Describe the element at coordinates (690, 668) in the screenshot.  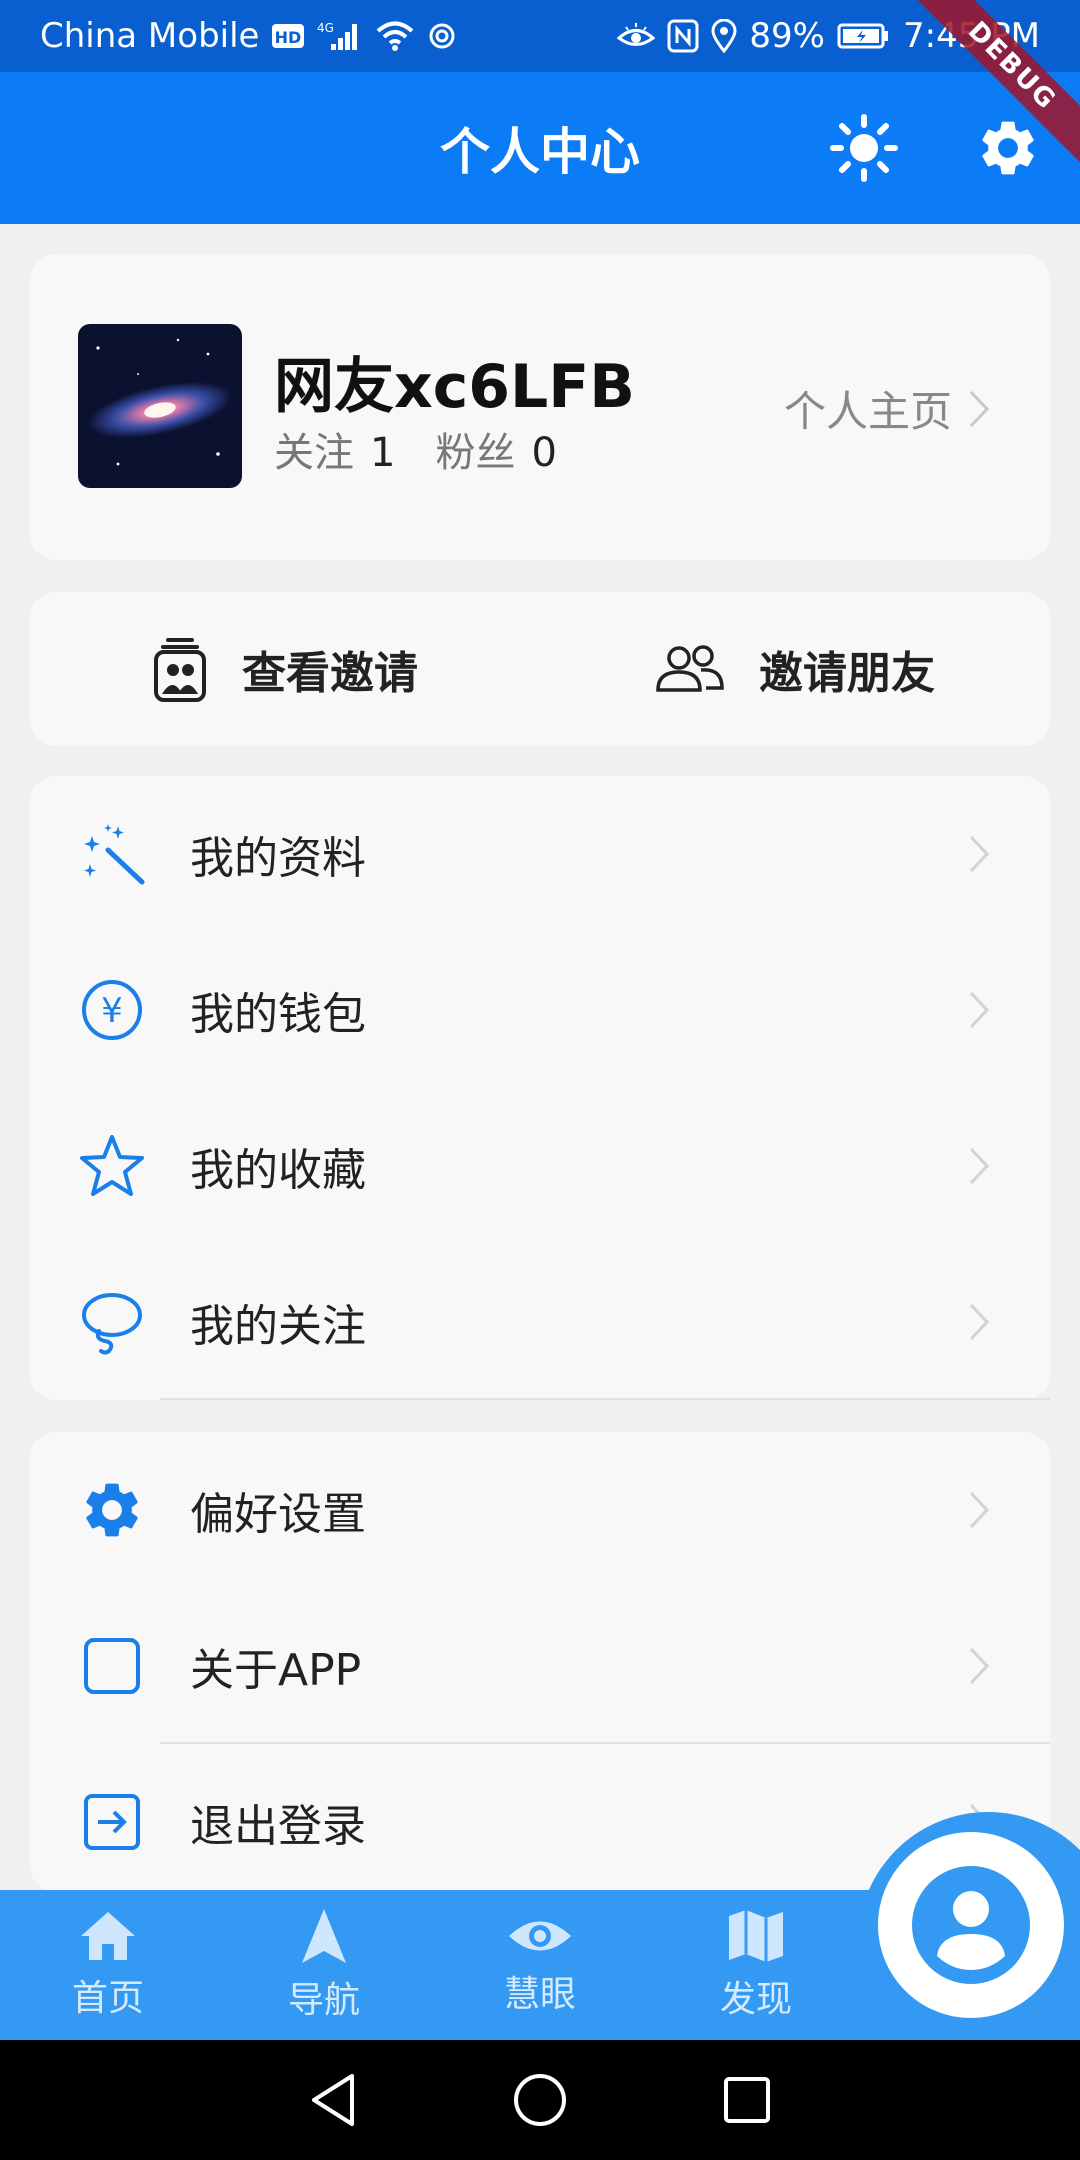
I see `people-icon` at that location.